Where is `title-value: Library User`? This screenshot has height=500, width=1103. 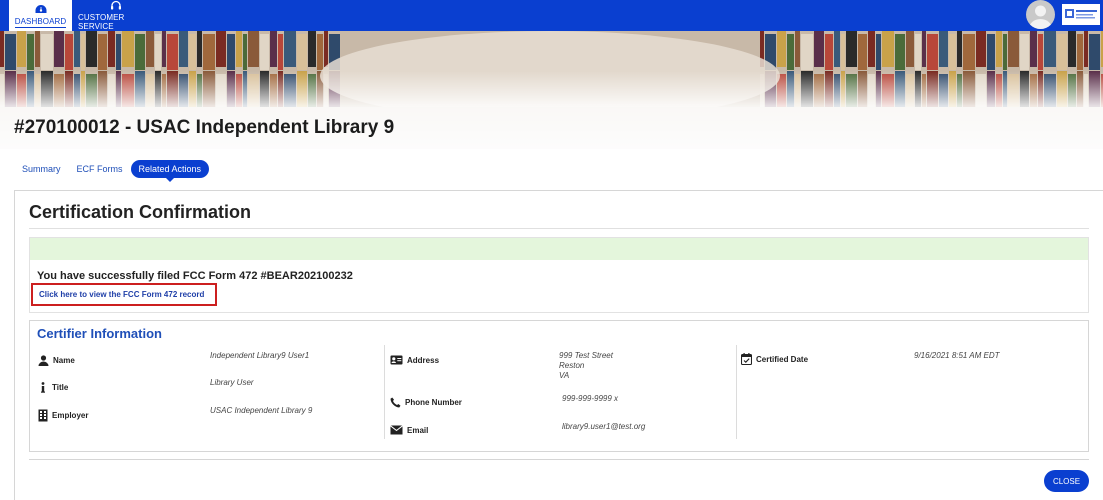 title-value: Library User is located at coordinates (232, 382).